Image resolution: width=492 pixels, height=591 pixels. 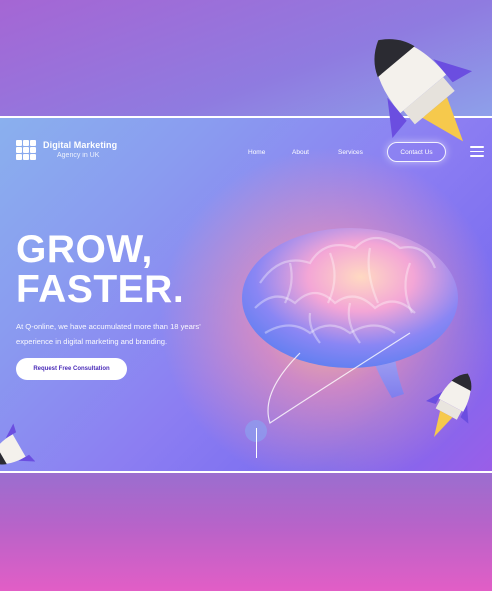 I want to click on logo-text: Digital Marketing Agency in UK, so click(x=80, y=150).